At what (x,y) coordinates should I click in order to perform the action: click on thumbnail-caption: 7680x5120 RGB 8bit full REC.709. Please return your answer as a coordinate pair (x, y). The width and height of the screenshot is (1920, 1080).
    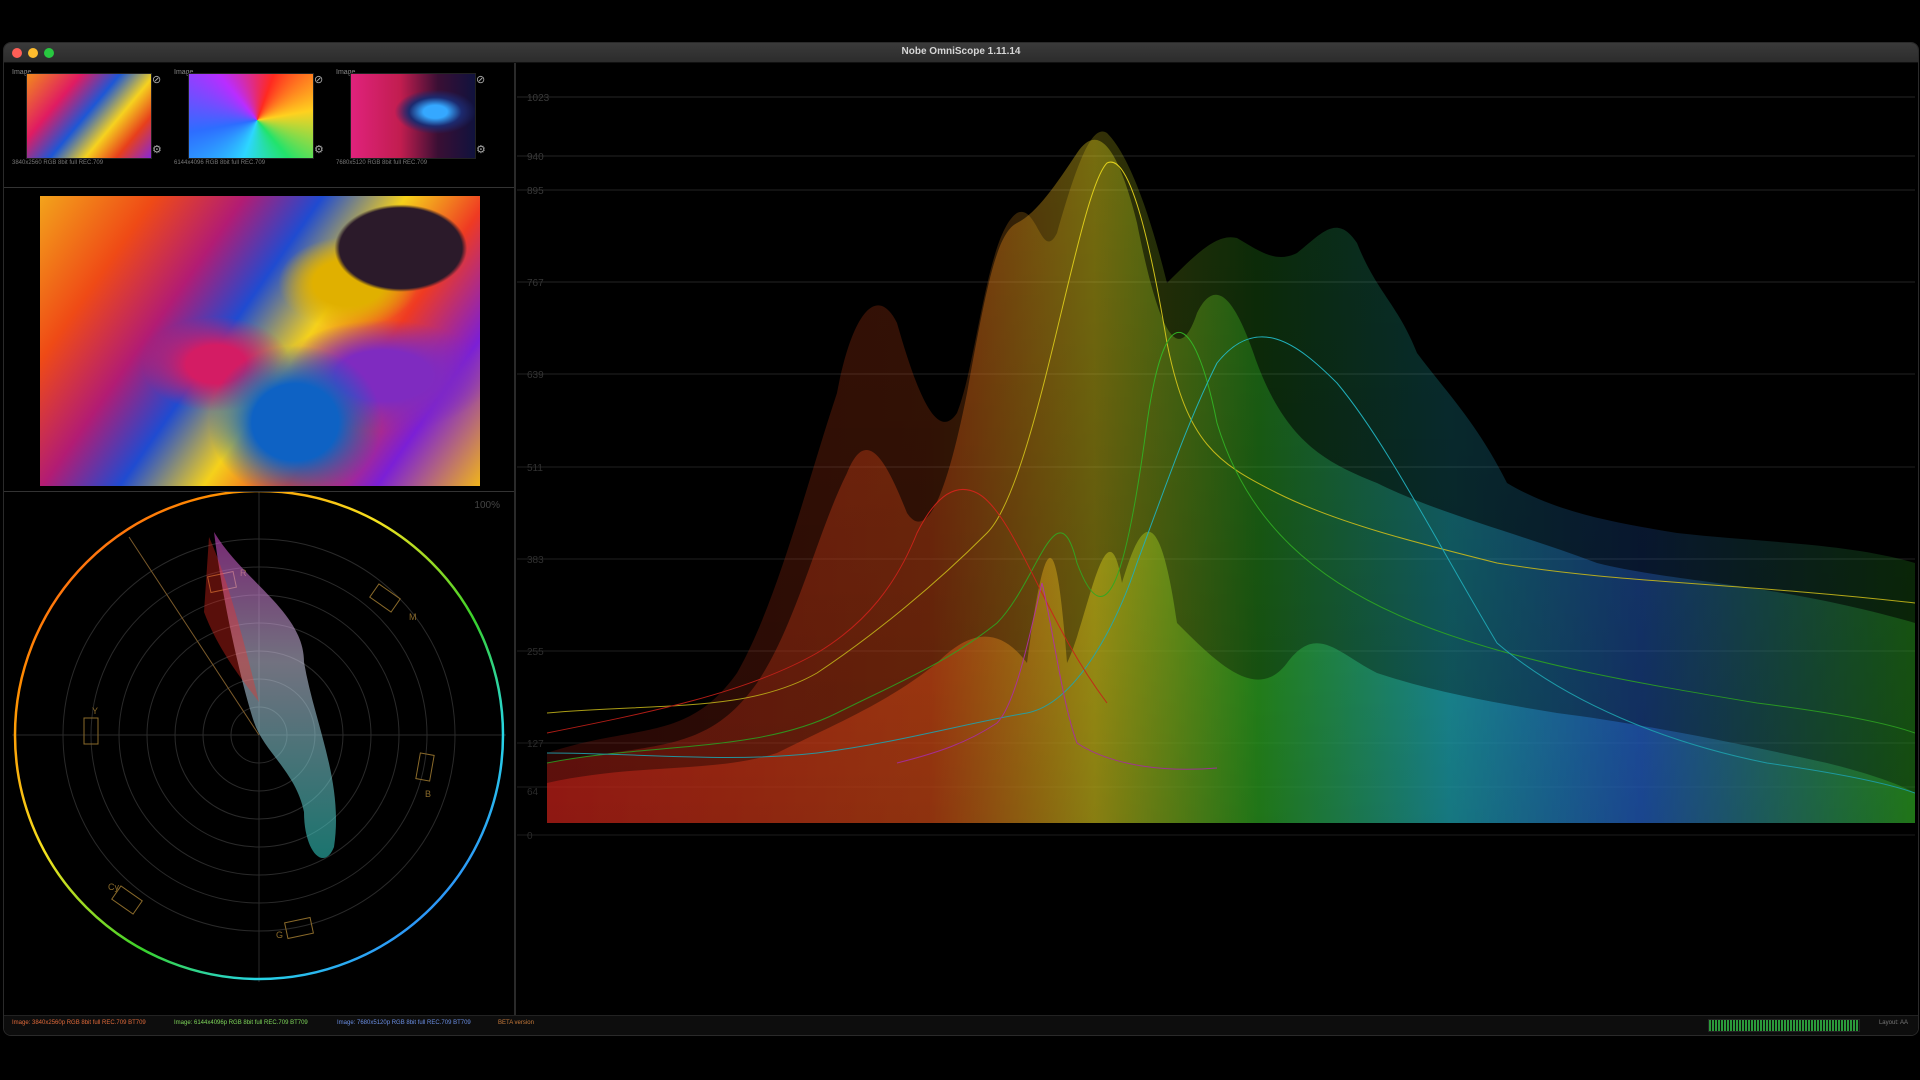
    Looking at the image, I should click on (382, 163).